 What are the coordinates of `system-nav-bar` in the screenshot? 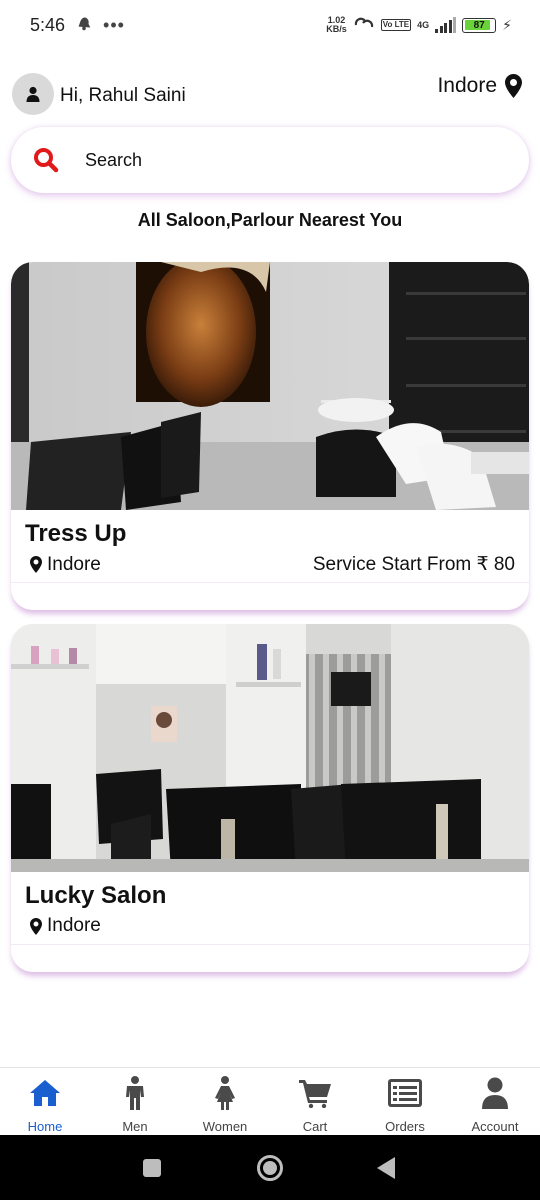 It's located at (270, 1167).